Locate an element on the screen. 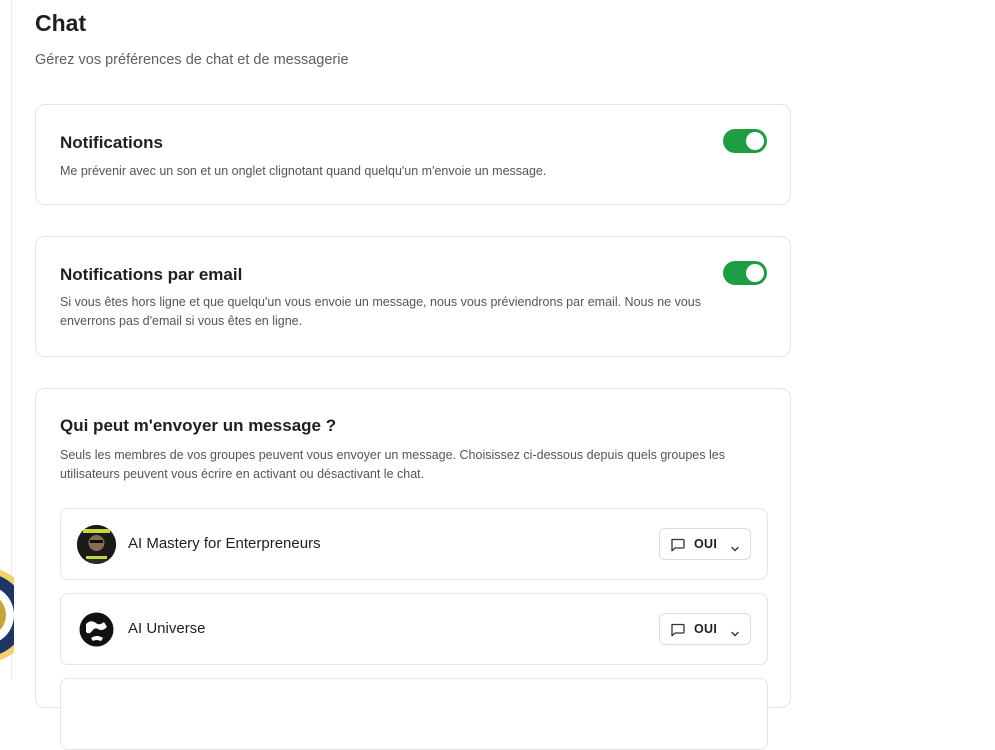 Image resolution: width=995 pixels, height=750 pixels. group-row: AI Mastery for Enterpreneurs OUI is located at coordinates (414, 544).